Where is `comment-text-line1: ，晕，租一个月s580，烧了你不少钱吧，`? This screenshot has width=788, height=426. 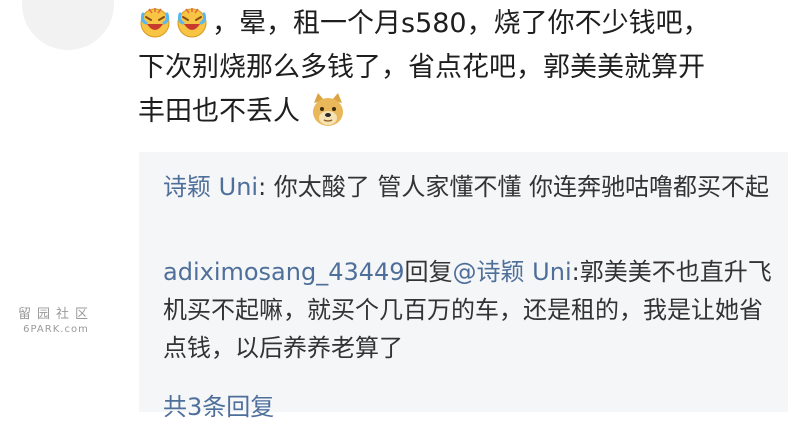 comment-text-line1: ，晕，租一个月s580，烧了你不少钱吧， is located at coordinates (461, 23).